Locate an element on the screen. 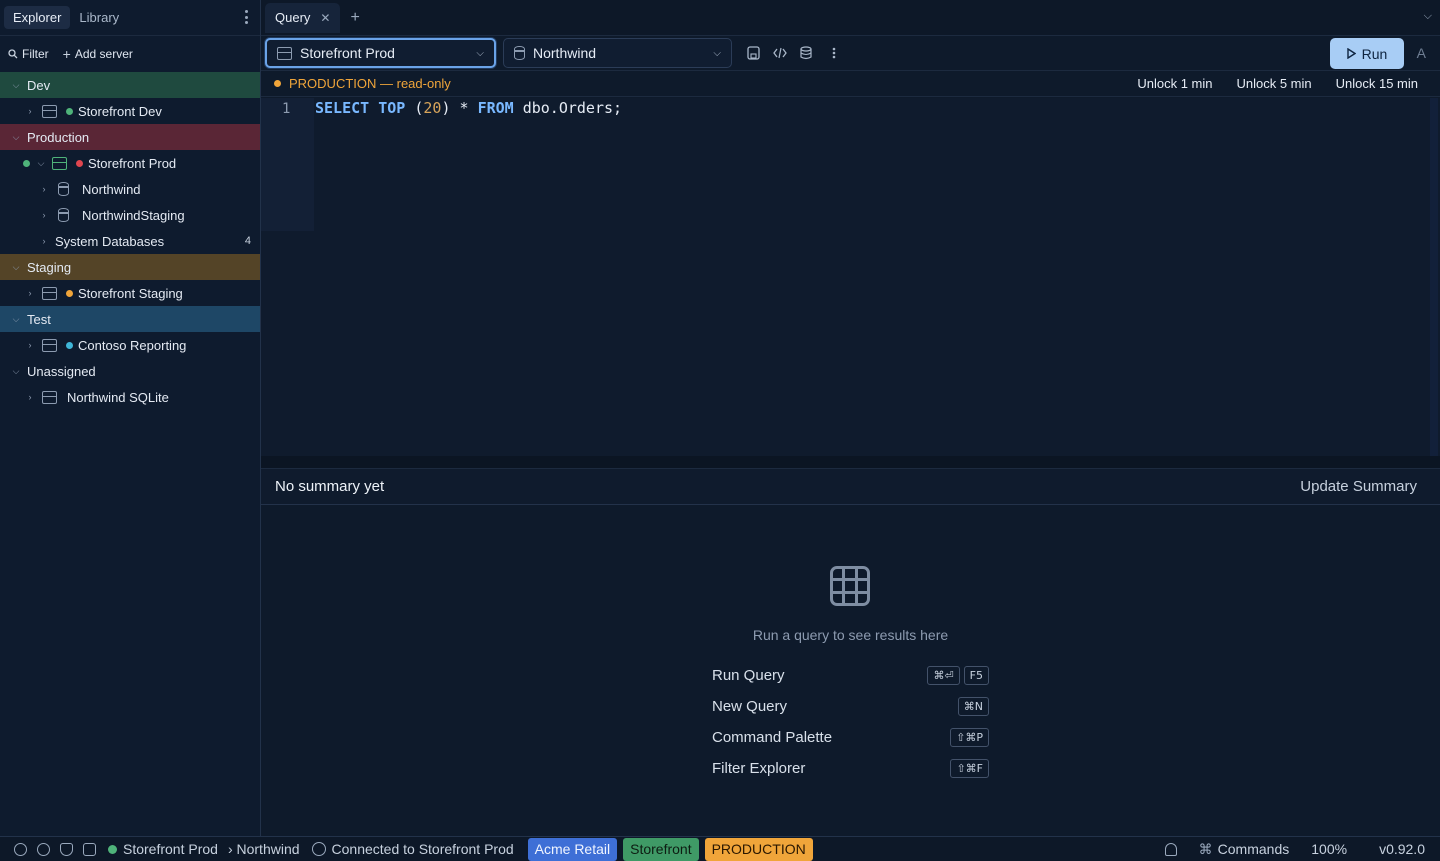 This screenshot has height=861, width=1440. toolbar-icons is located at coordinates (793, 53).